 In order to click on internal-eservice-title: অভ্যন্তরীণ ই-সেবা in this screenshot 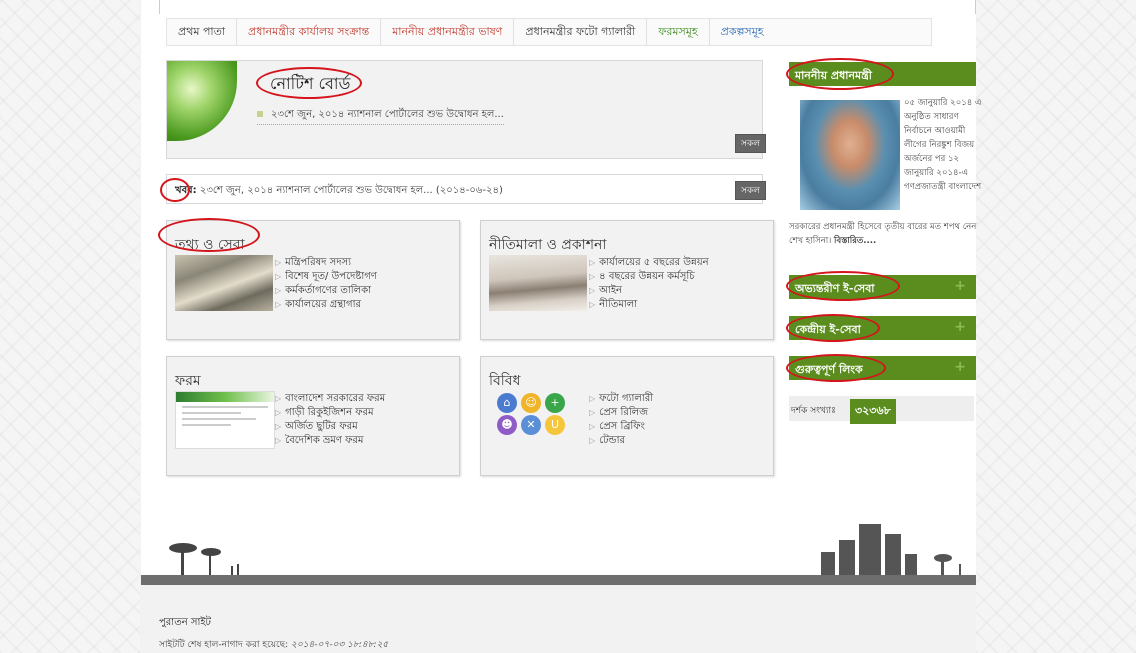, I will do `click(835, 289)`.